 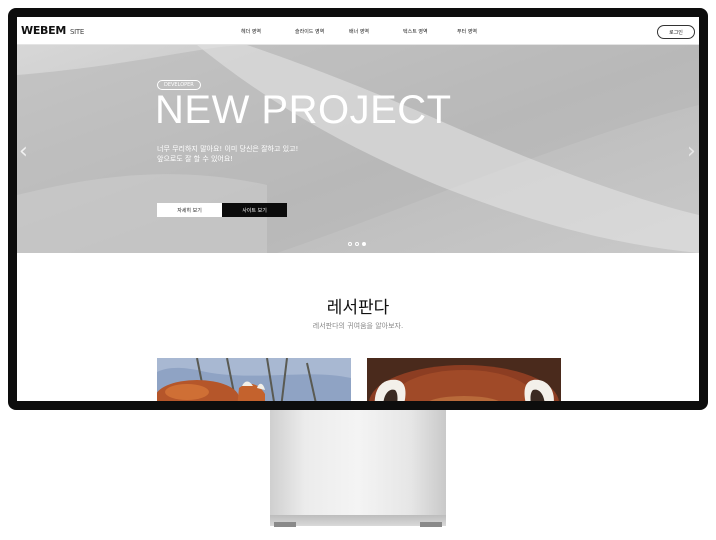 What do you see at coordinates (254, 210) in the screenshot?
I see `view-site-button: 사이트 보기` at bounding box center [254, 210].